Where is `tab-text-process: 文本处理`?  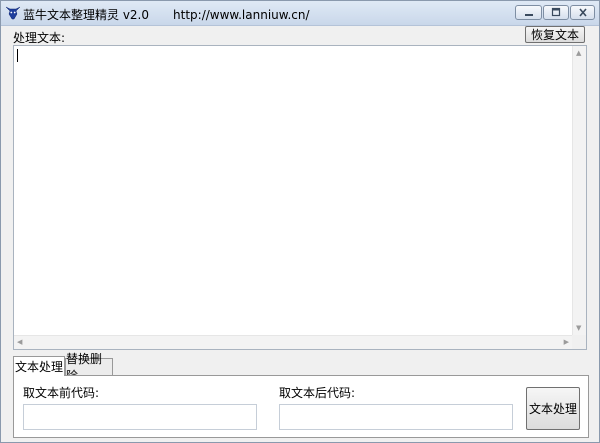 tab-text-process: 文本处理 is located at coordinates (39, 366).